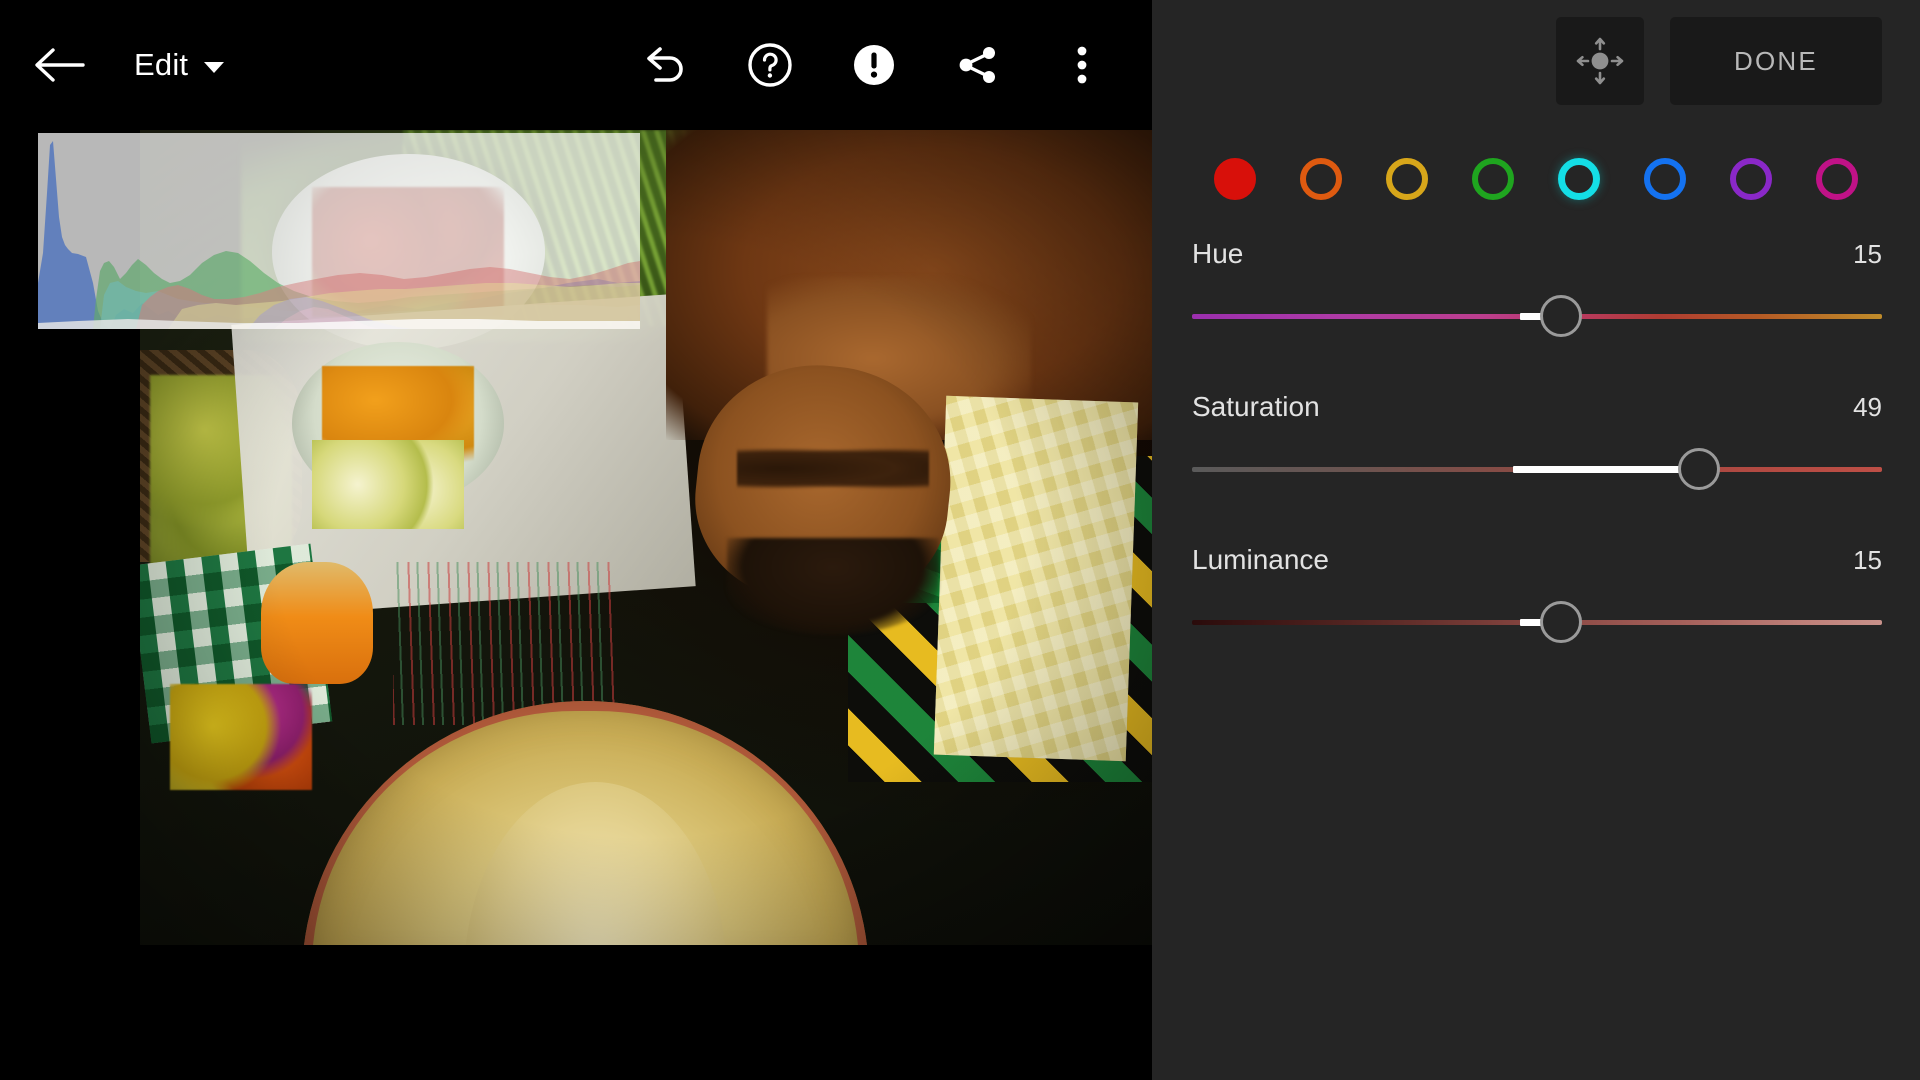 This screenshot has width=1920, height=1080. What do you see at coordinates (1606, 469) in the screenshot?
I see `slider-fill-saturation` at bounding box center [1606, 469].